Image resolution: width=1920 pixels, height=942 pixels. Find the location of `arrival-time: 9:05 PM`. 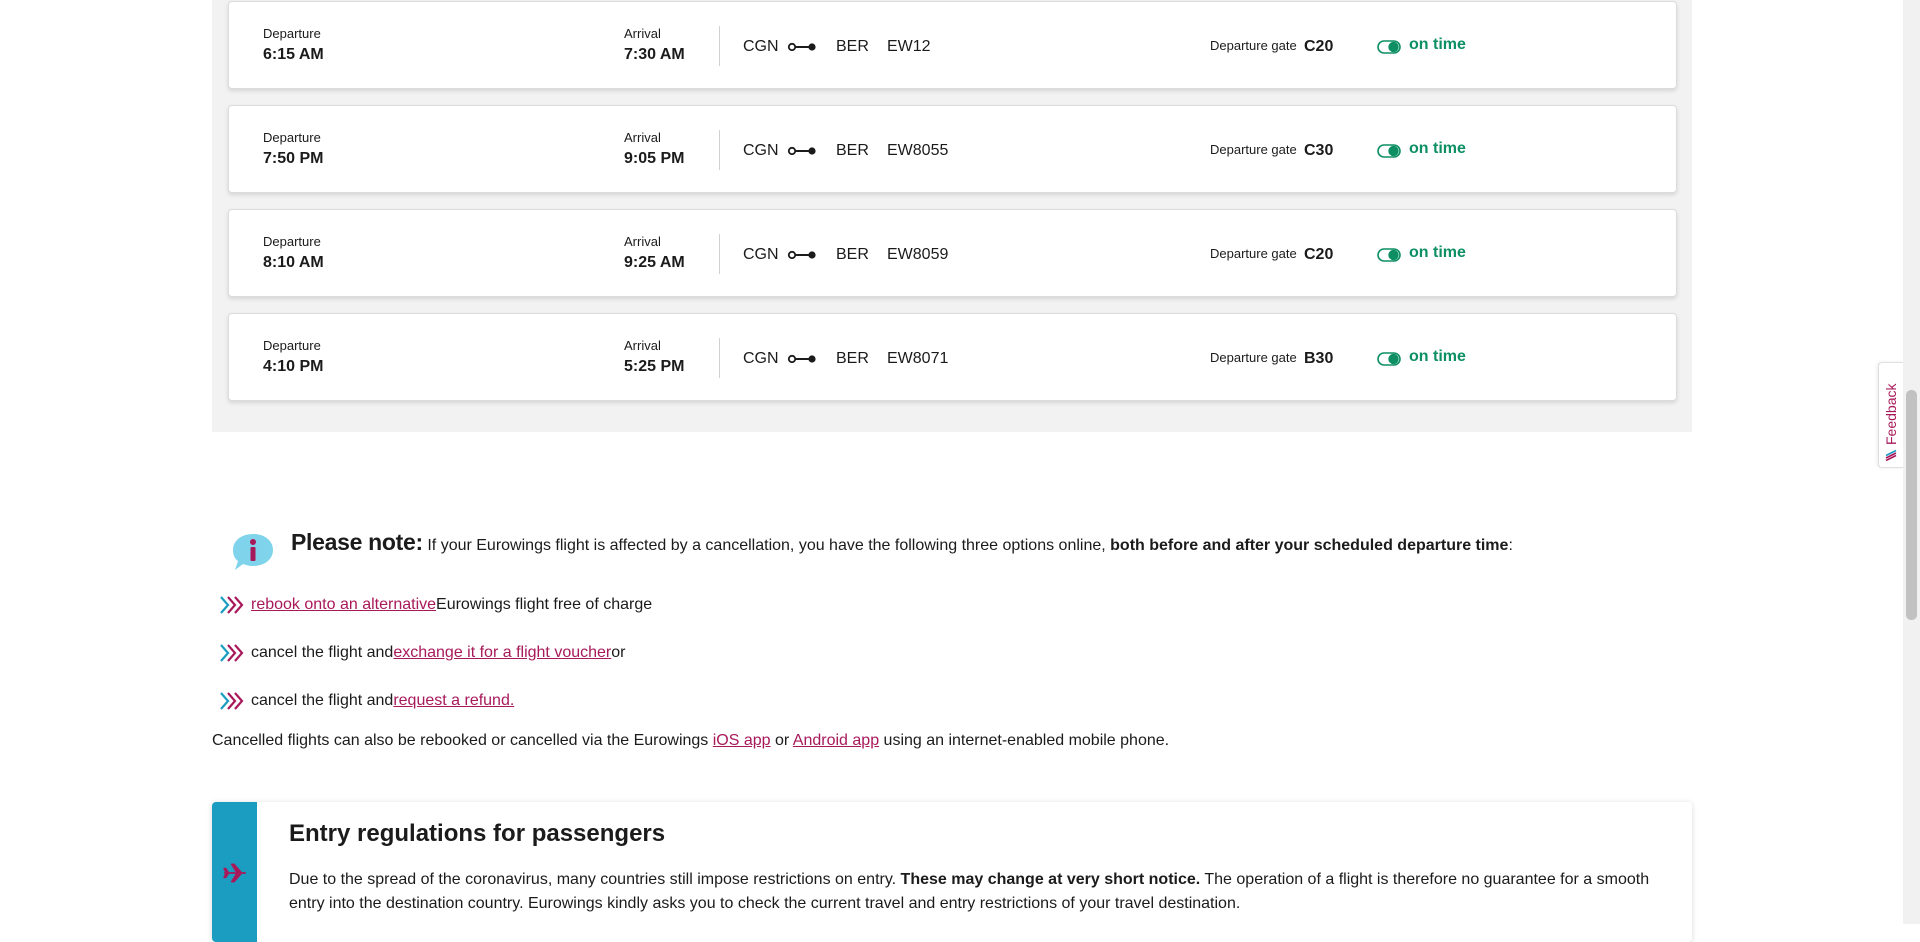

arrival-time: 9:05 PM is located at coordinates (654, 158).